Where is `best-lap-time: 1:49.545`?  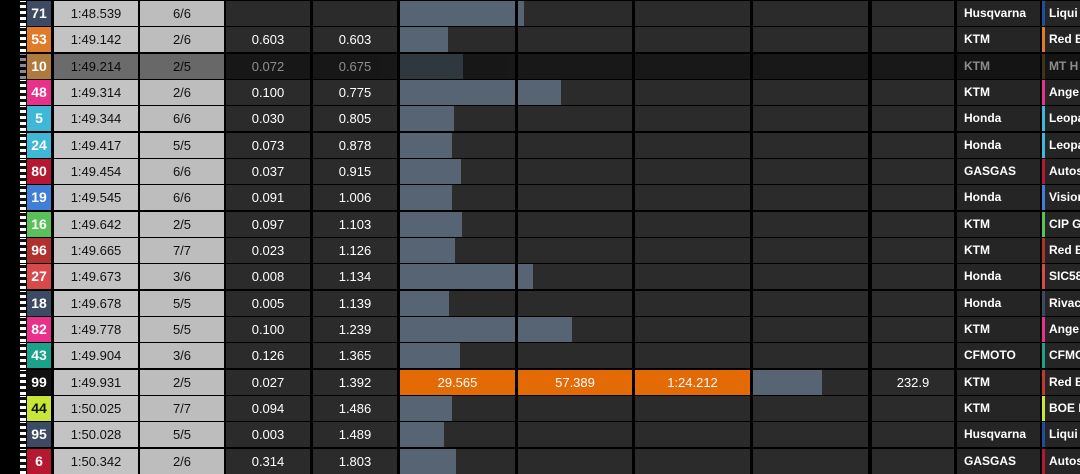 best-lap-time: 1:49.545 is located at coordinates (96, 198).